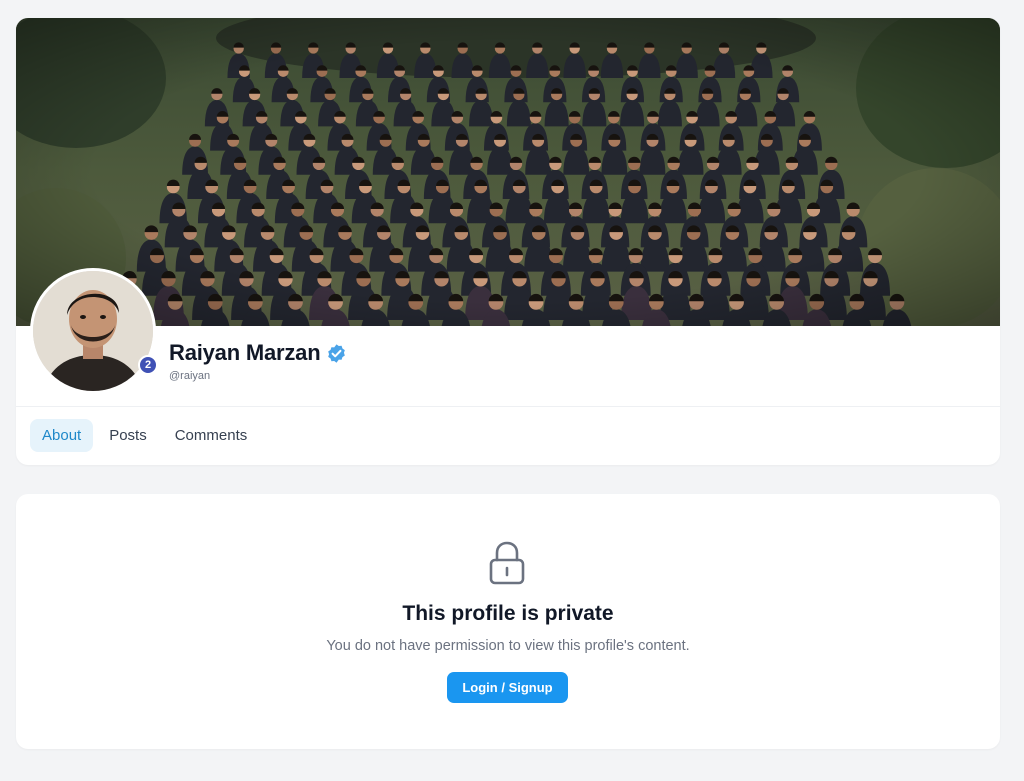 The height and width of the screenshot is (781, 1024). Describe the element at coordinates (507, 563) in the screenshot. I see `lock-icon` at that location.